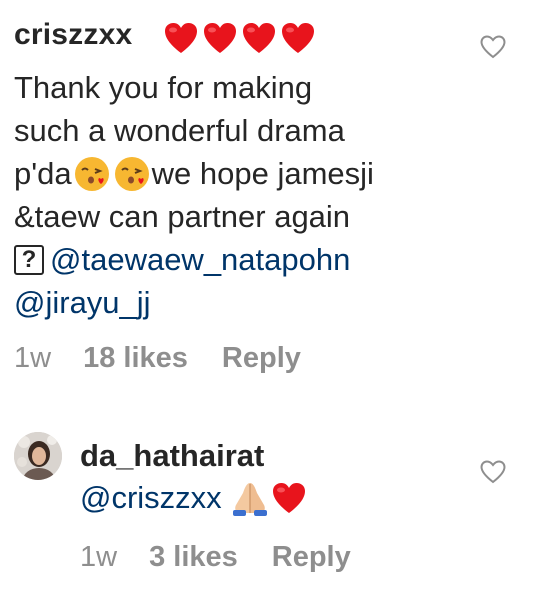  Describe the element at coordinates (82, 302) in the screenshot. I see `mention-link: @jirayu_jj` at that location.